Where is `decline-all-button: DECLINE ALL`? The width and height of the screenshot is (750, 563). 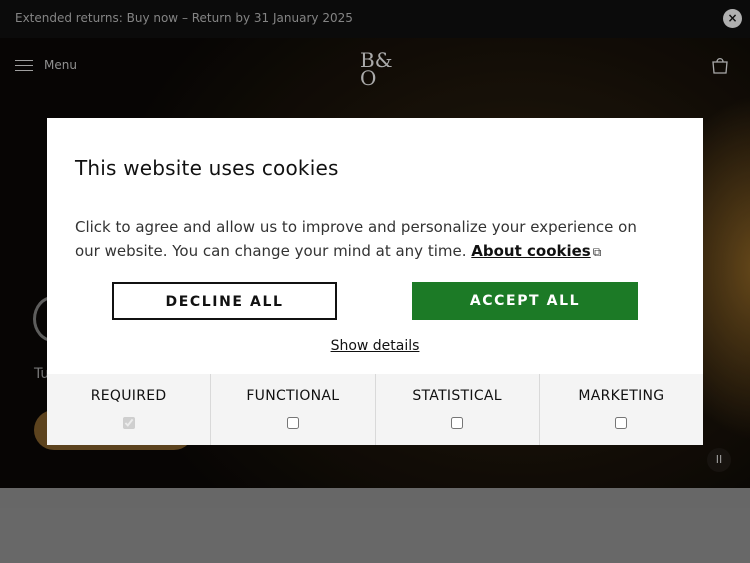 decline-all-button: DECLINE ALL is located at coordinates (224, 301).